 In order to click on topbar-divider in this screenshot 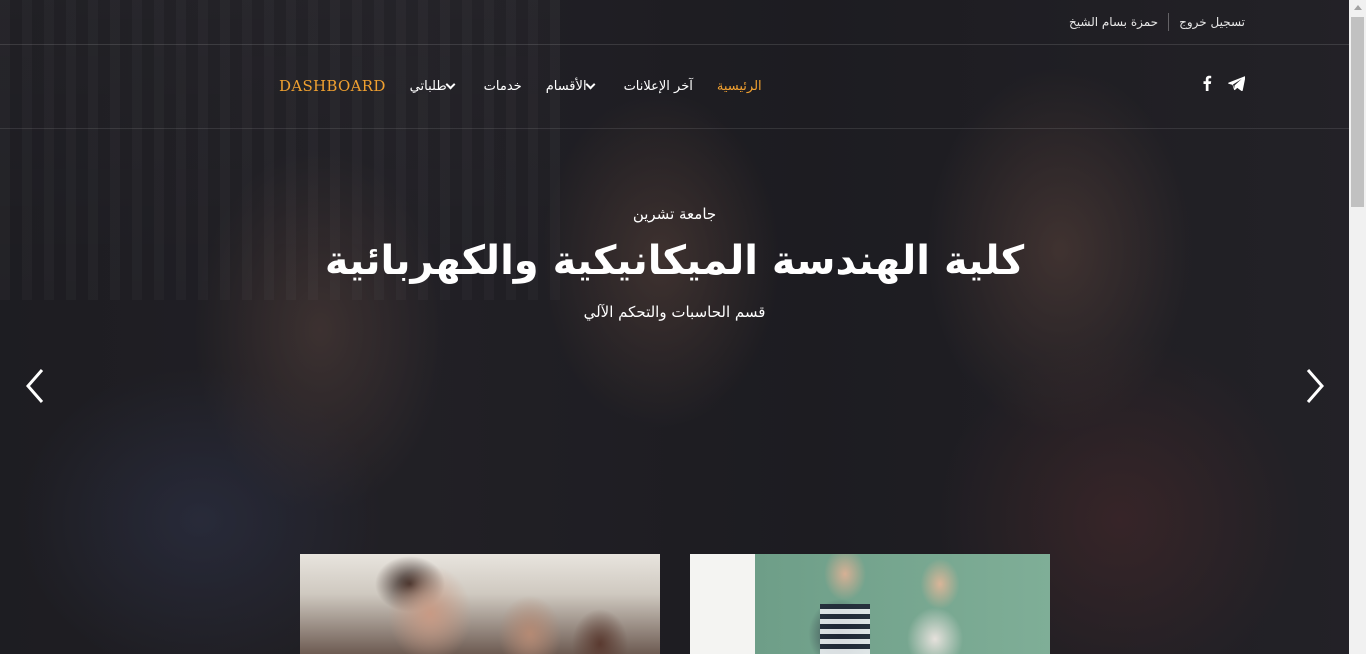, I will do `click(1169, 22)`.